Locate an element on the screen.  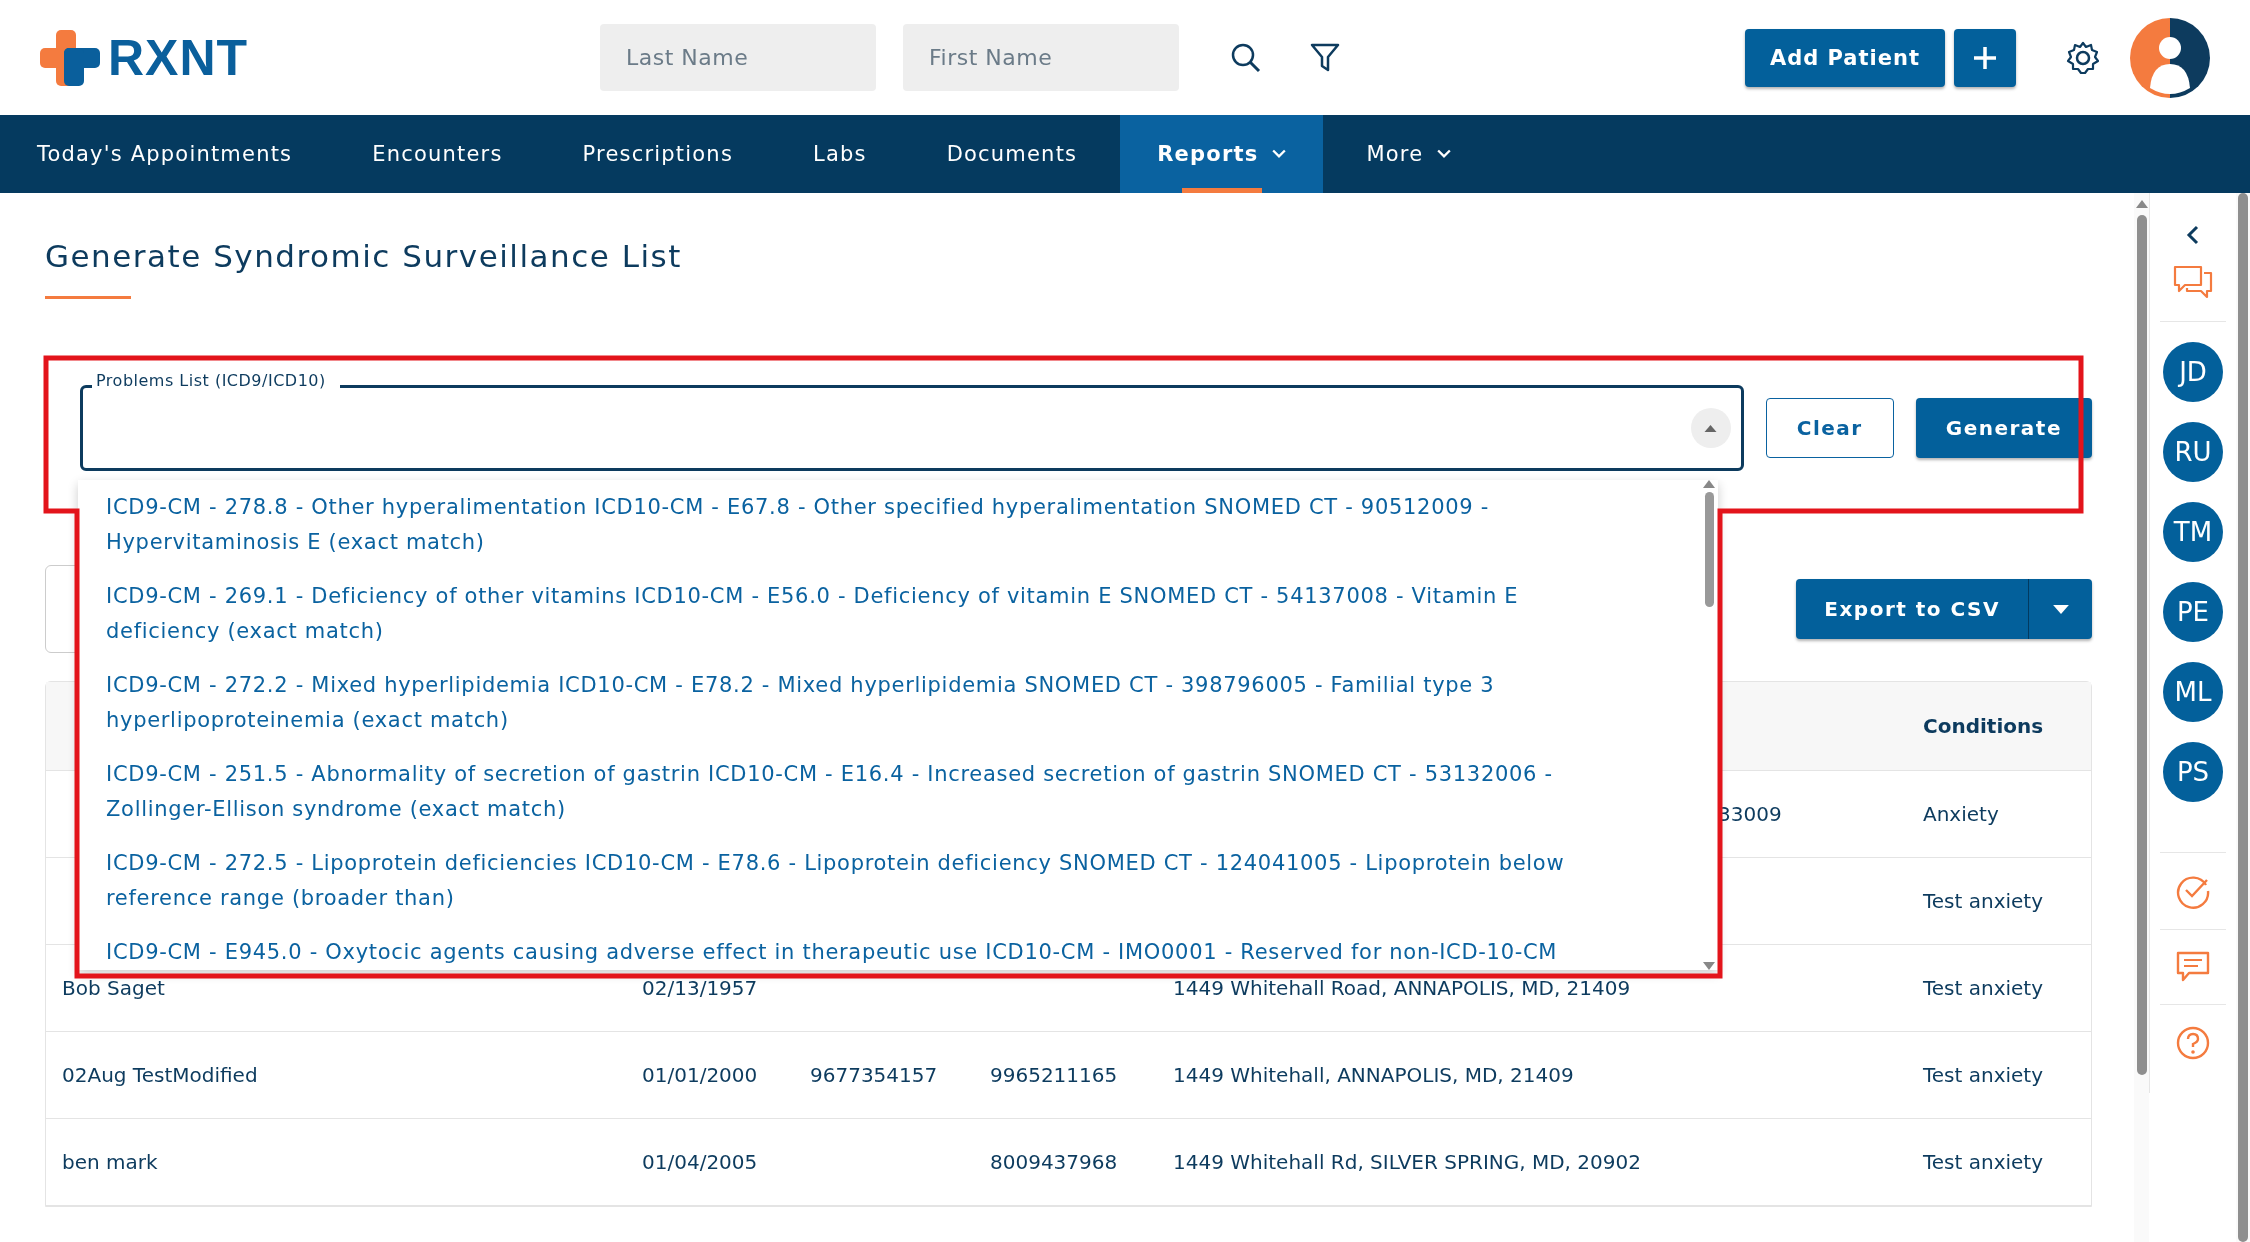
settings-icon is located at coordinates (2083, 57).